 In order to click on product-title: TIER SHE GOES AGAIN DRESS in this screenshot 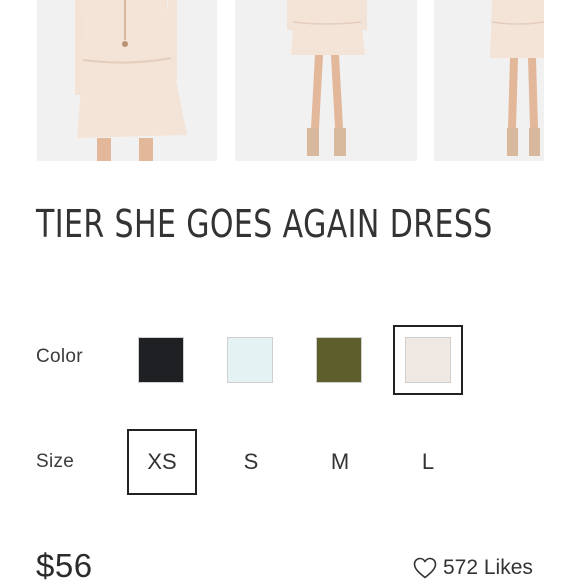, I will do `click(264, 224)`.